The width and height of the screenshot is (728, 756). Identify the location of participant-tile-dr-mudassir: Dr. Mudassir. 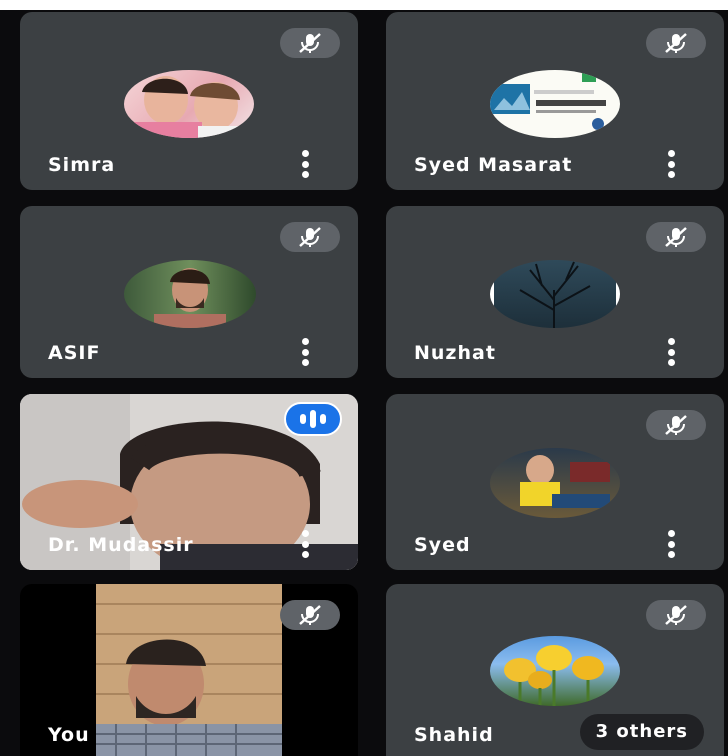
(189, 482).